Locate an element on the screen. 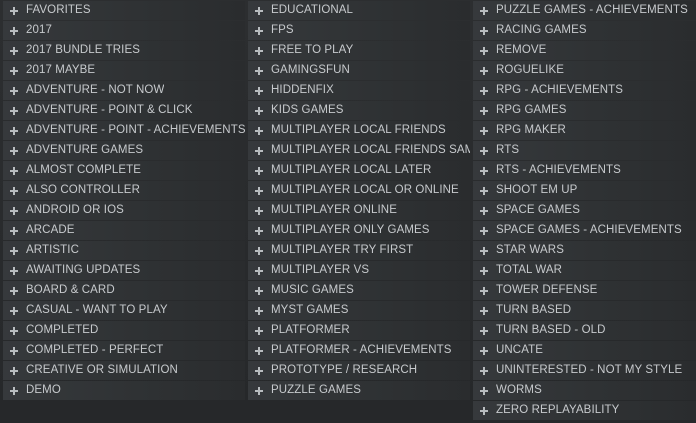  category-item-label: ROGUELIKE is located at coordinates (530, 70).